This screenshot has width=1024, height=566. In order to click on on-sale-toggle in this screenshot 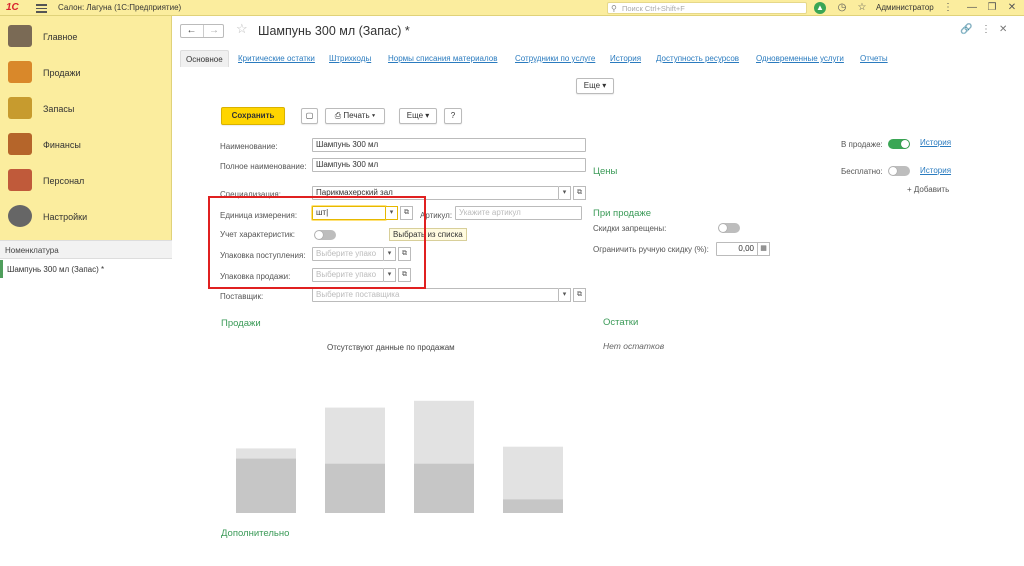, I will do `click(899, 144)`.